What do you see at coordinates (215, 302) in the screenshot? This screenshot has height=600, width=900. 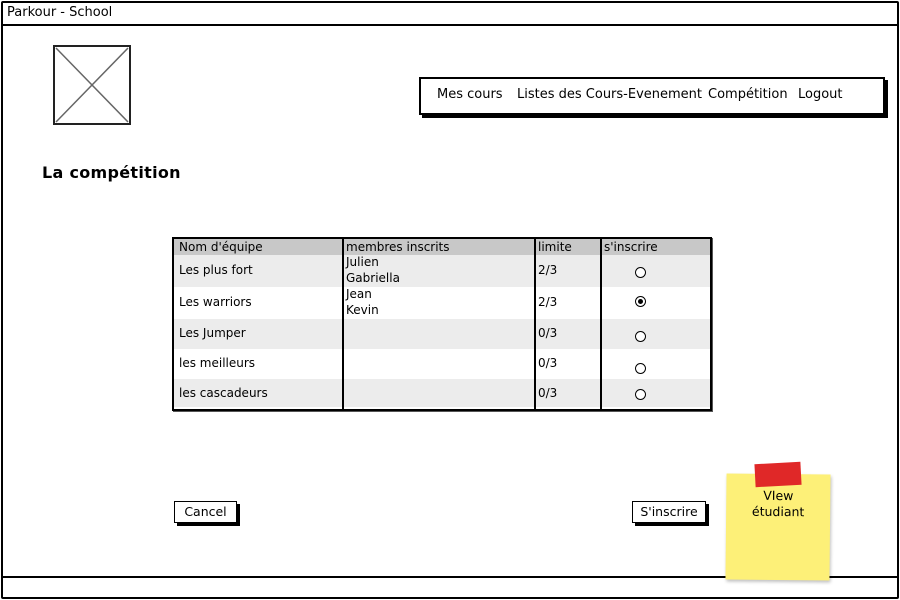 I see `team-name: Les warriors` at bounding box center [215, 302].